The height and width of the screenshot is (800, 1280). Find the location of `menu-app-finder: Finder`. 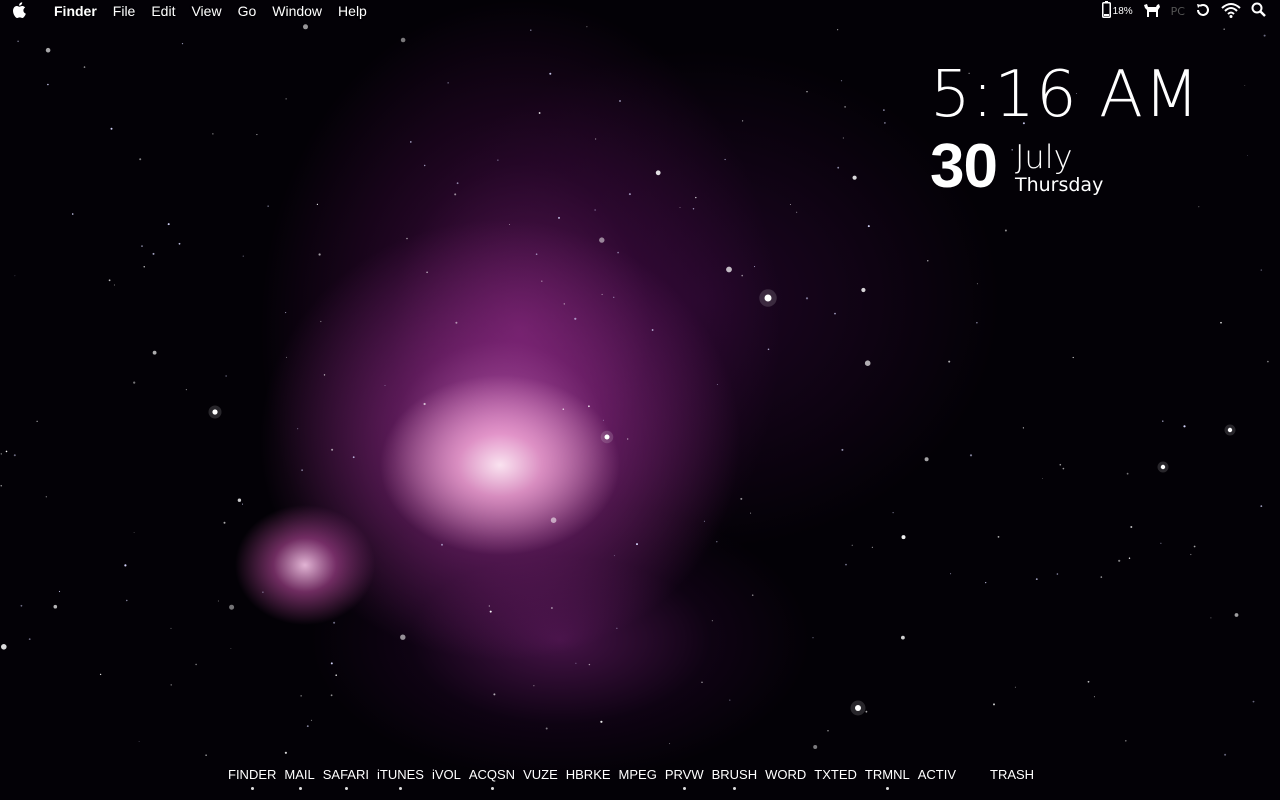

menu-app-finder: Finder is located at coordinates (71, 11).